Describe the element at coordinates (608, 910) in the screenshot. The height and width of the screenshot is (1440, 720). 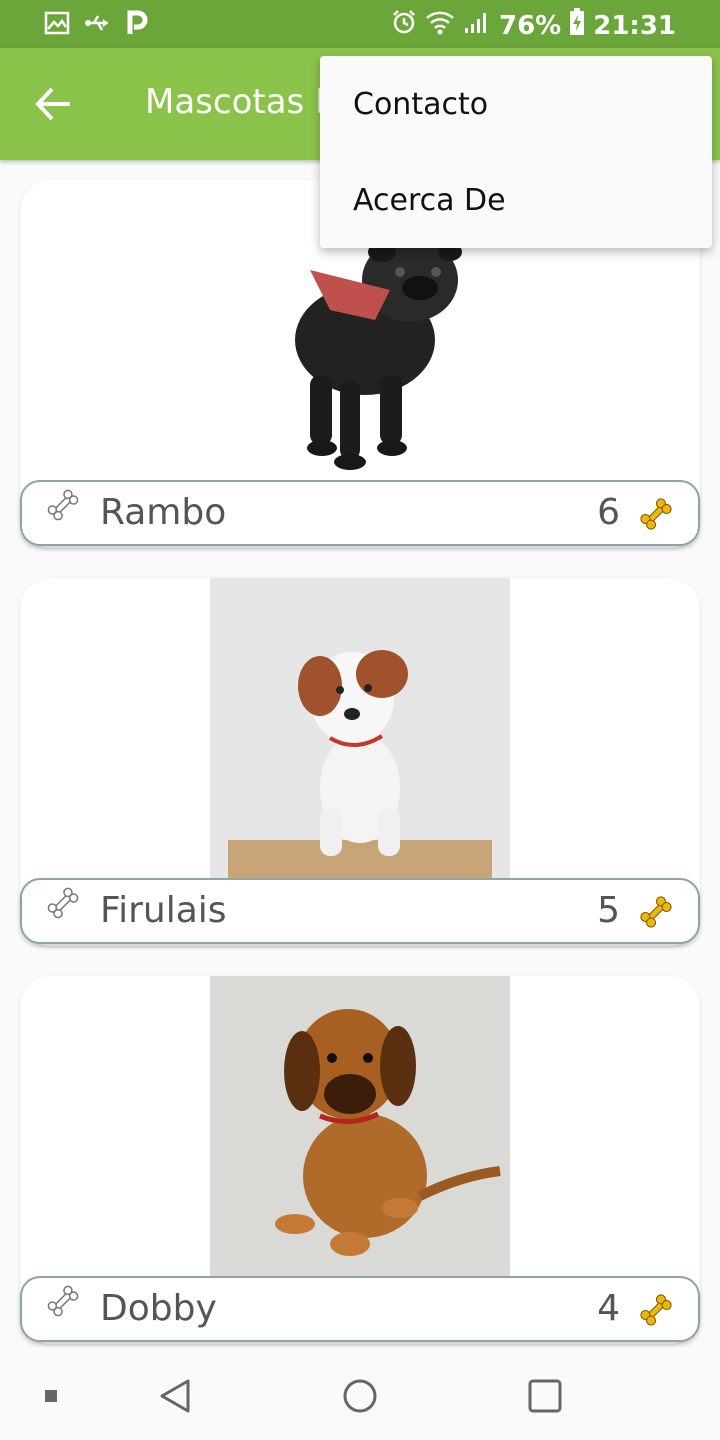
I see `pet-rating: 5` at that location.